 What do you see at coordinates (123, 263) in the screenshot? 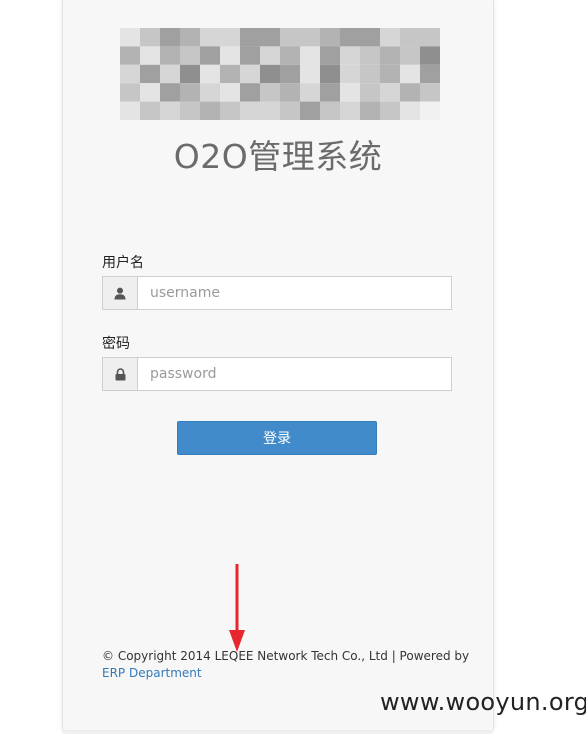
I see `username-label: 用户名` at bounding box center [123, 263].